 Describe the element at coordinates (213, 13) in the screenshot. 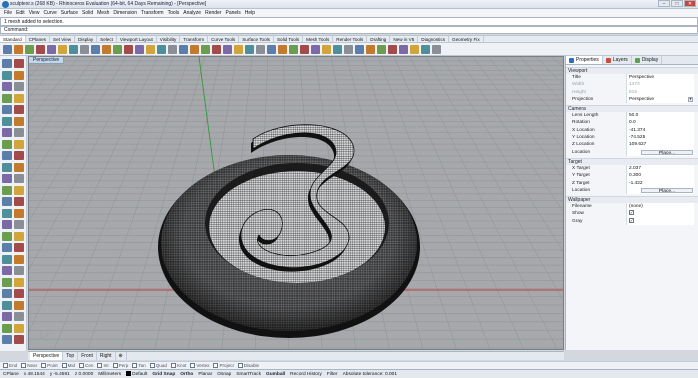

I see `menu-render: Render` at that location.